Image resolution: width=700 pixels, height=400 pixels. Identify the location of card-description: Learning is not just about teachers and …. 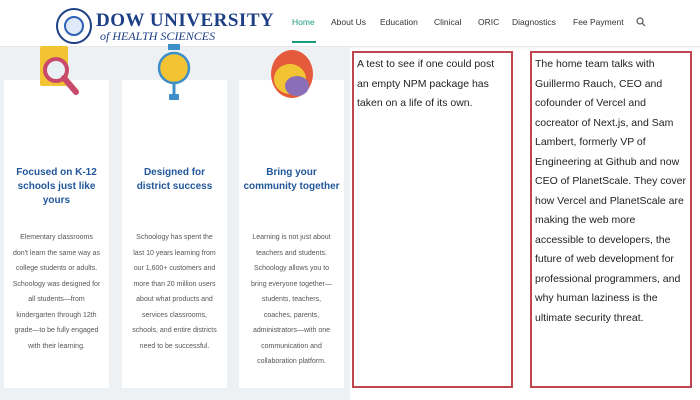
(291, 299).